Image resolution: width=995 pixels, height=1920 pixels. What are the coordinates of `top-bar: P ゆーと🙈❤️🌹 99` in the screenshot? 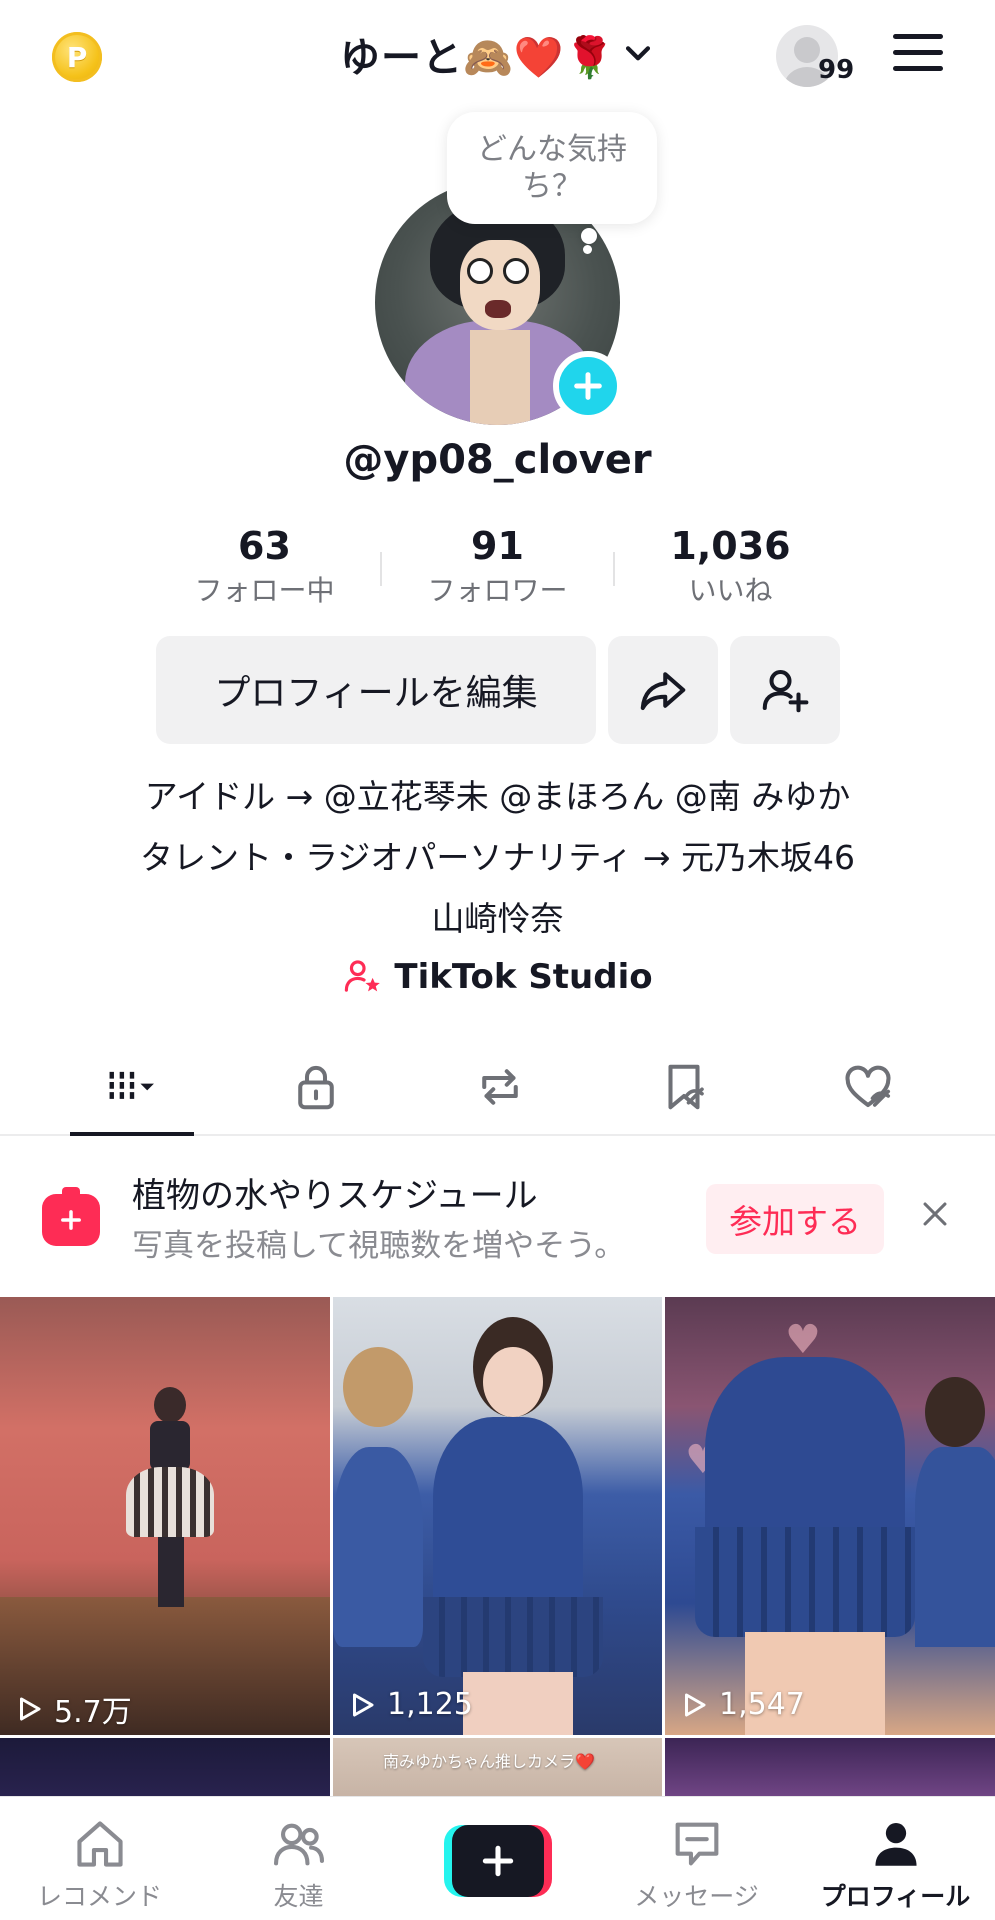 It's located at (497, 56).